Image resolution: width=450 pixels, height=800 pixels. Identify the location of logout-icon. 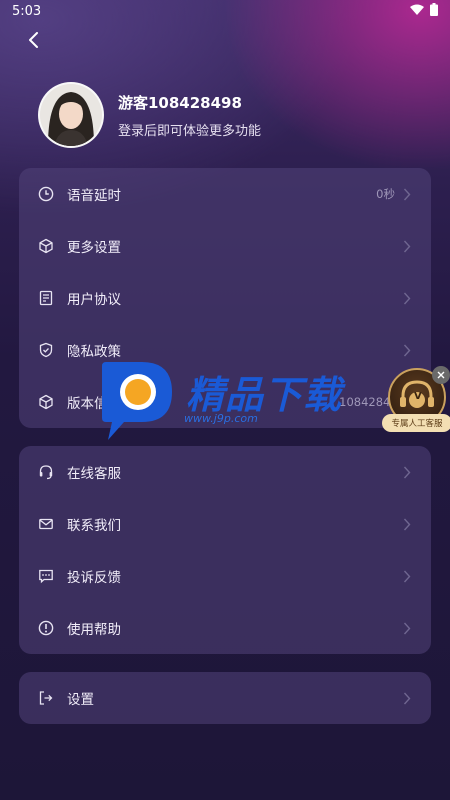
(46, 698).